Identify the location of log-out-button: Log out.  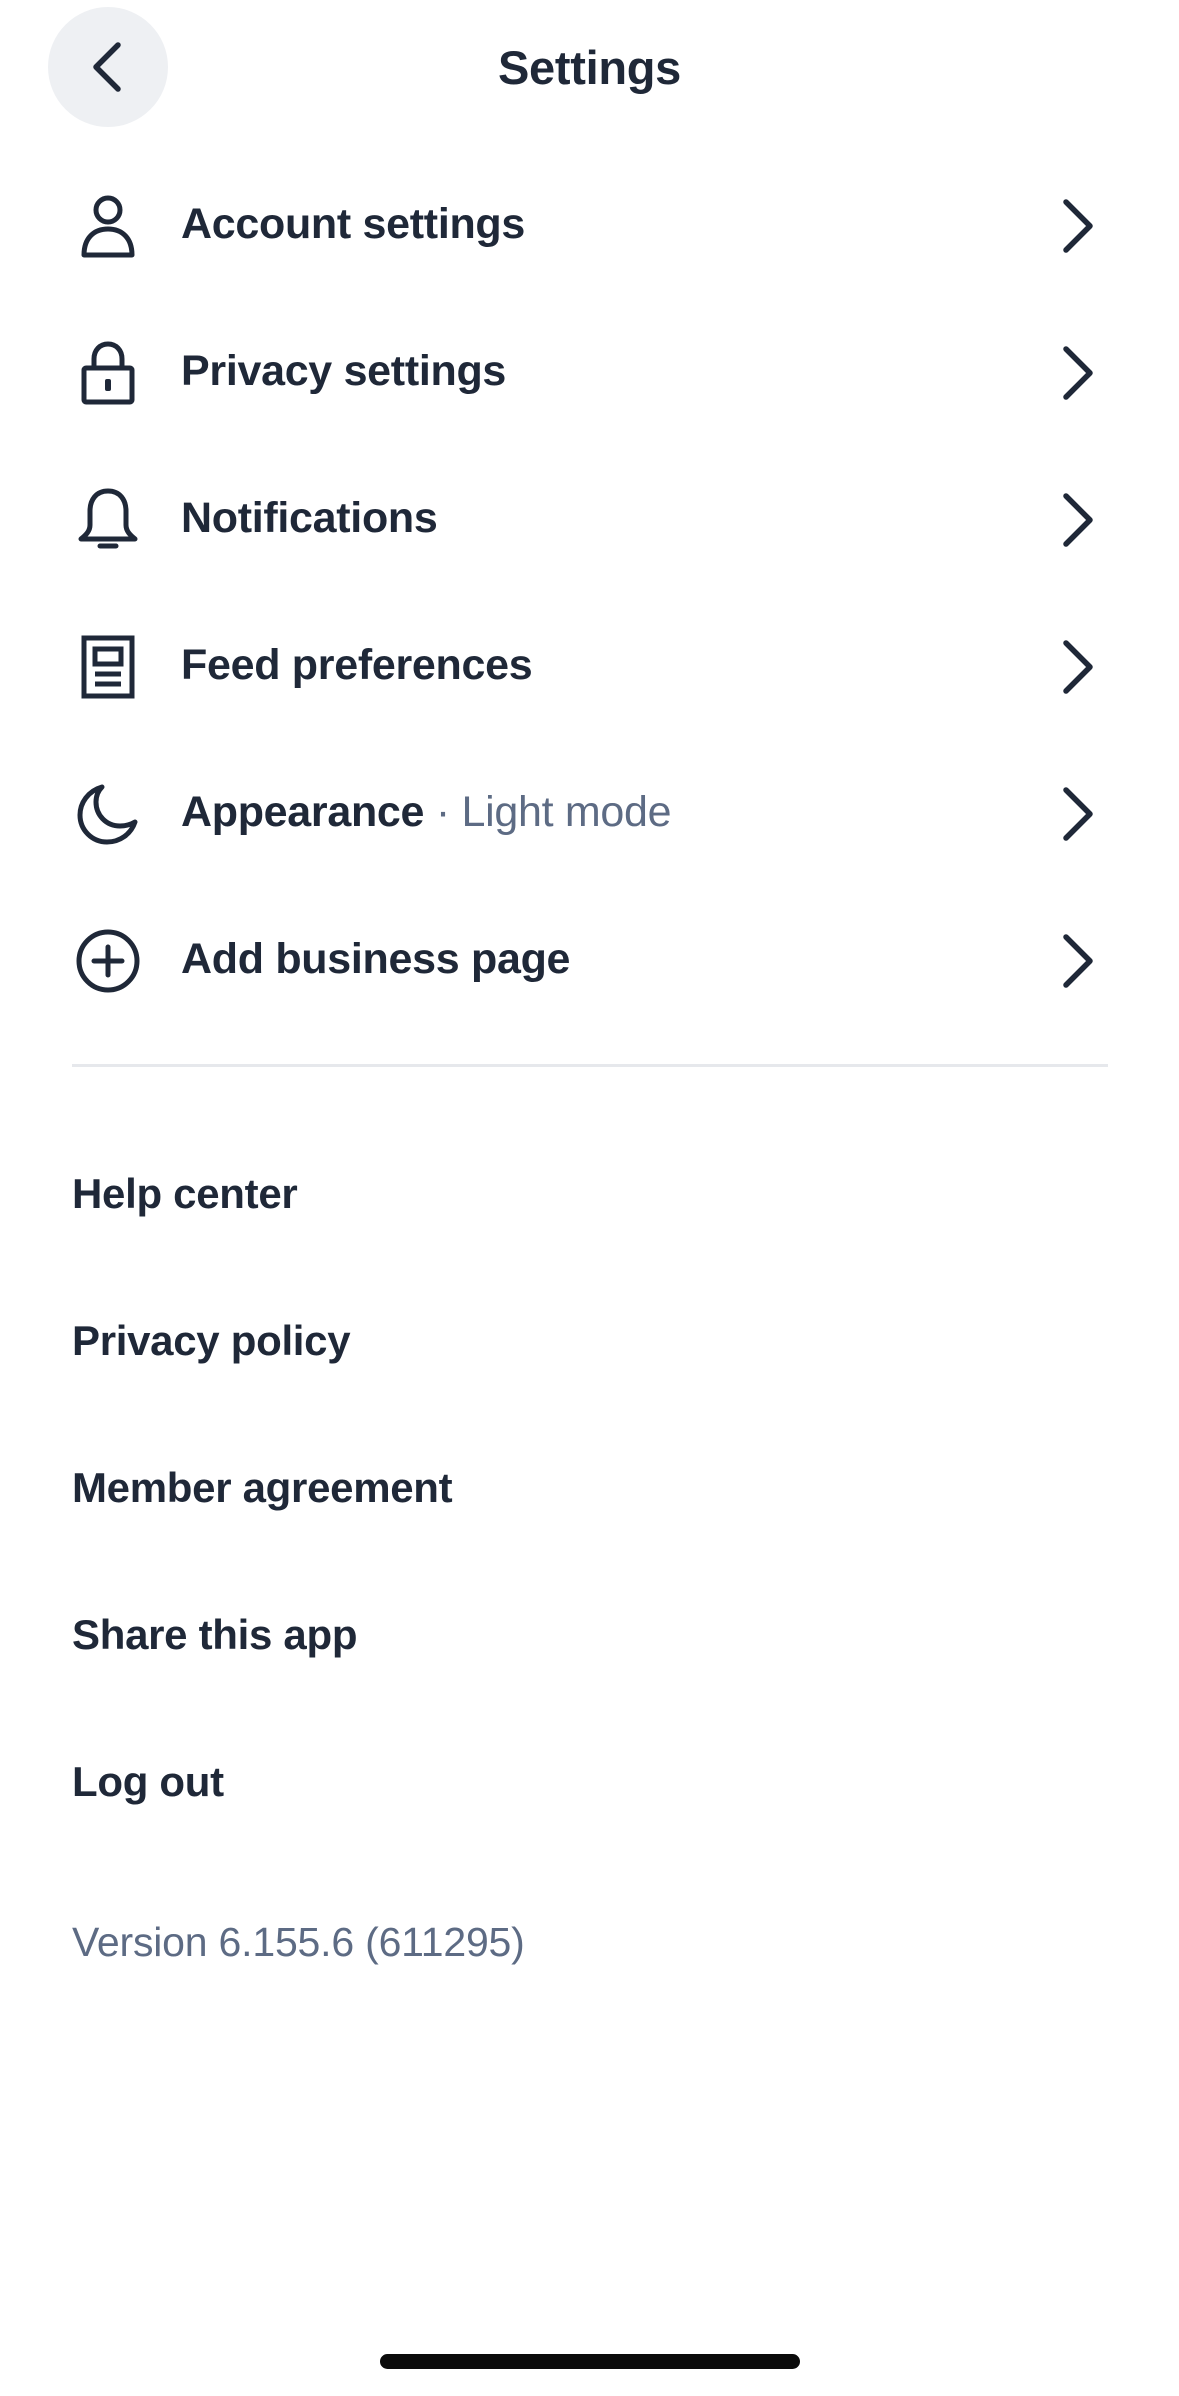
(589, 1782).